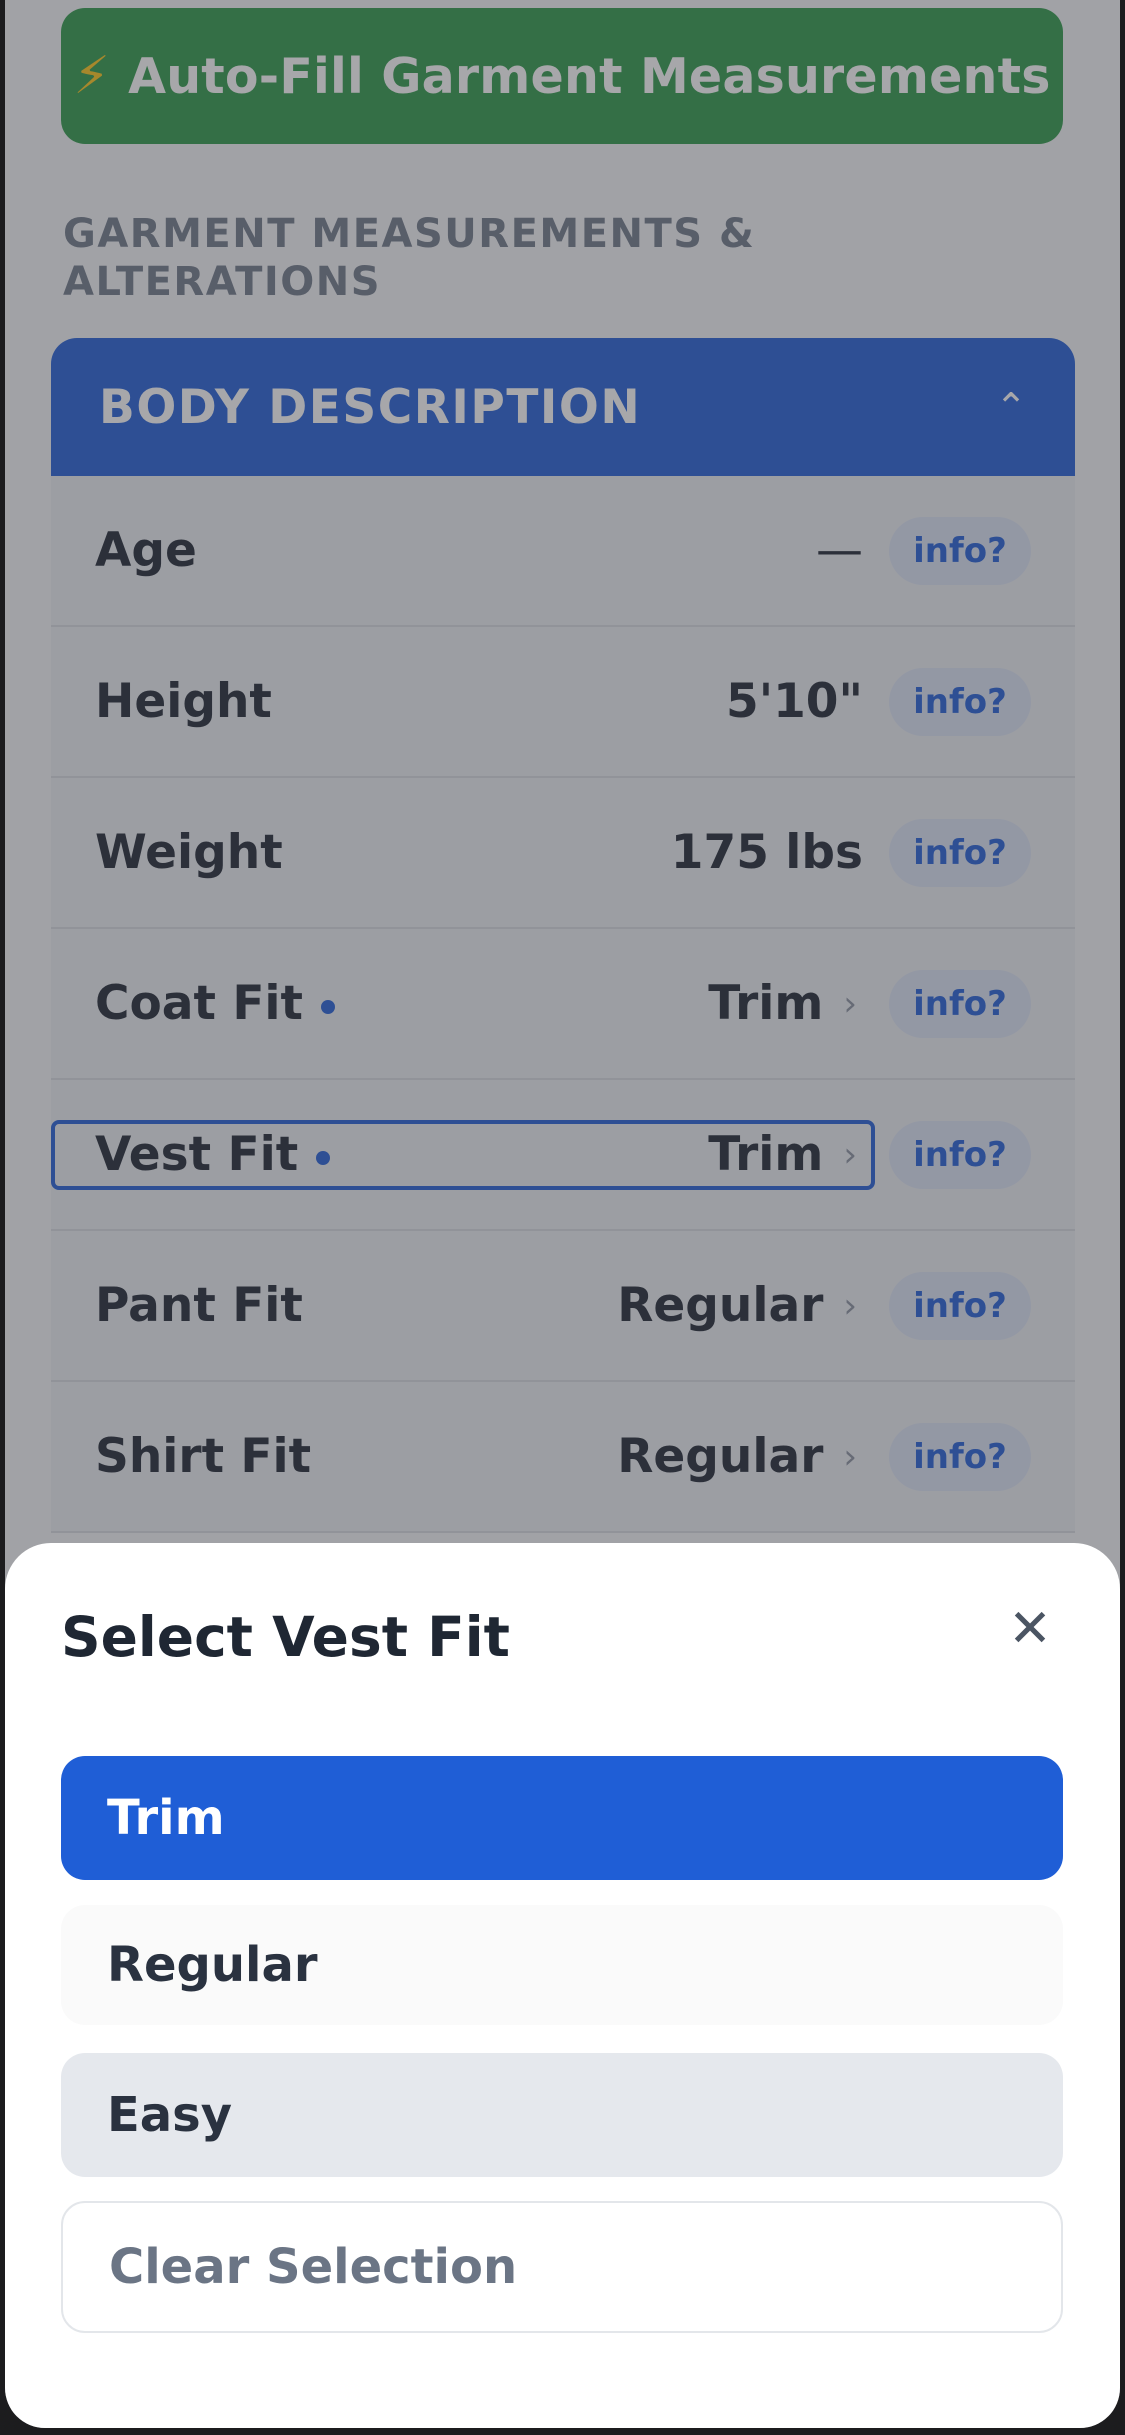  I want to click on option-easy: Easy, so click(562, 2115).